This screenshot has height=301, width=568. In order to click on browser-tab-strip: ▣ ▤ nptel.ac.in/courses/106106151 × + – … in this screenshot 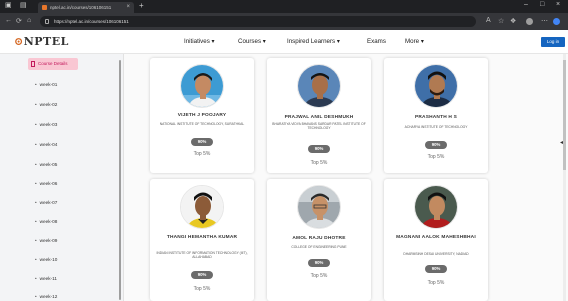, I will do `click(284, 6)`.